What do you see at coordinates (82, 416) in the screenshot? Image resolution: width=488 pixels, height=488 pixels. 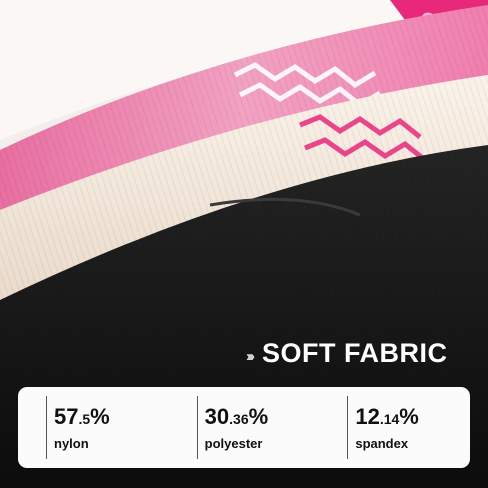 I see `material-percentage: 57.5%` at bounding box center [82, 416].